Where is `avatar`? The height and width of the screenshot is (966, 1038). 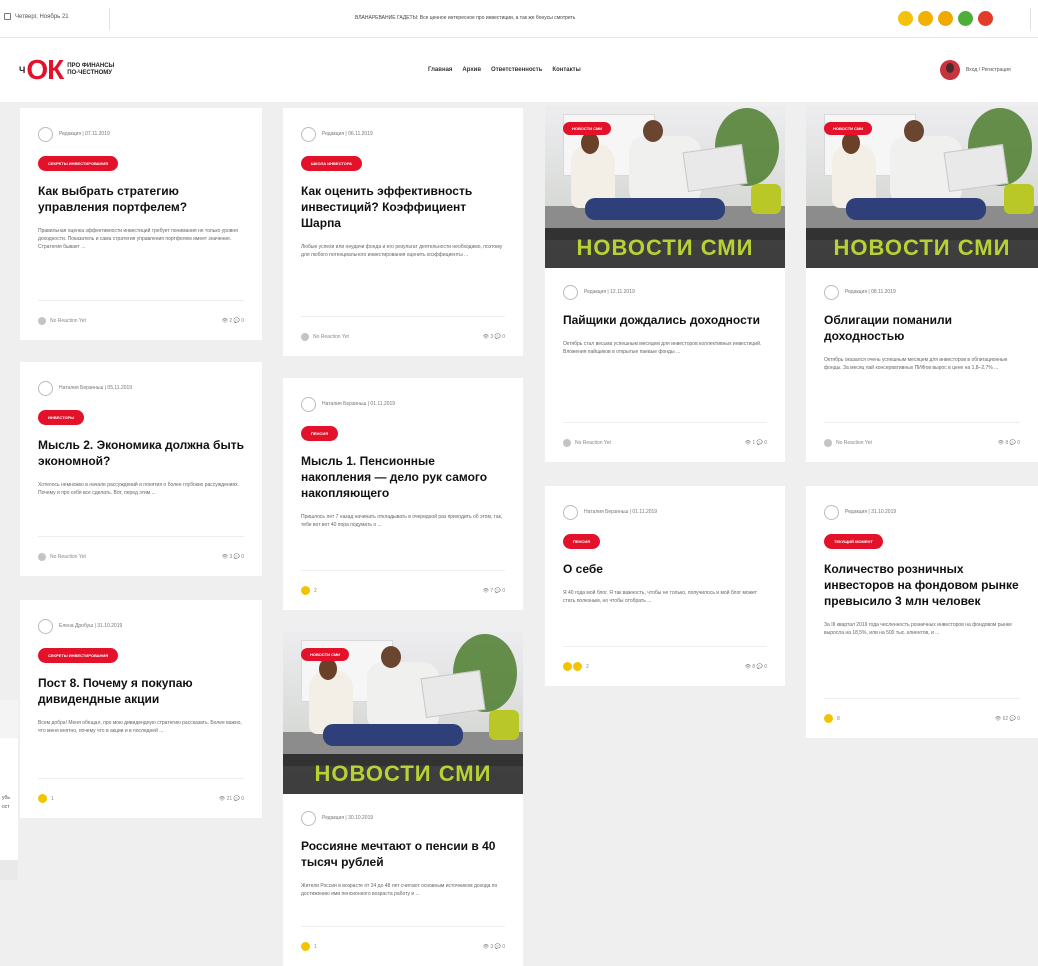 avatar is located at coordinates (950, 70).